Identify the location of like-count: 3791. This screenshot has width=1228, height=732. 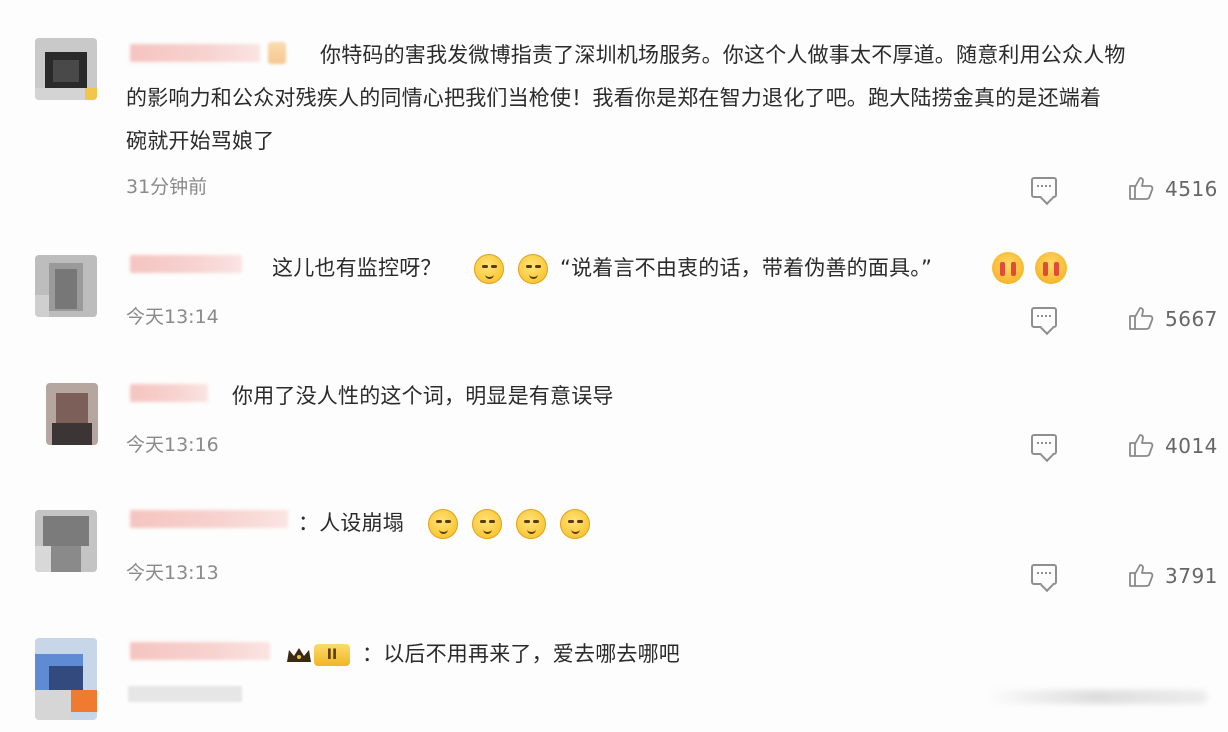
(1191, 576).